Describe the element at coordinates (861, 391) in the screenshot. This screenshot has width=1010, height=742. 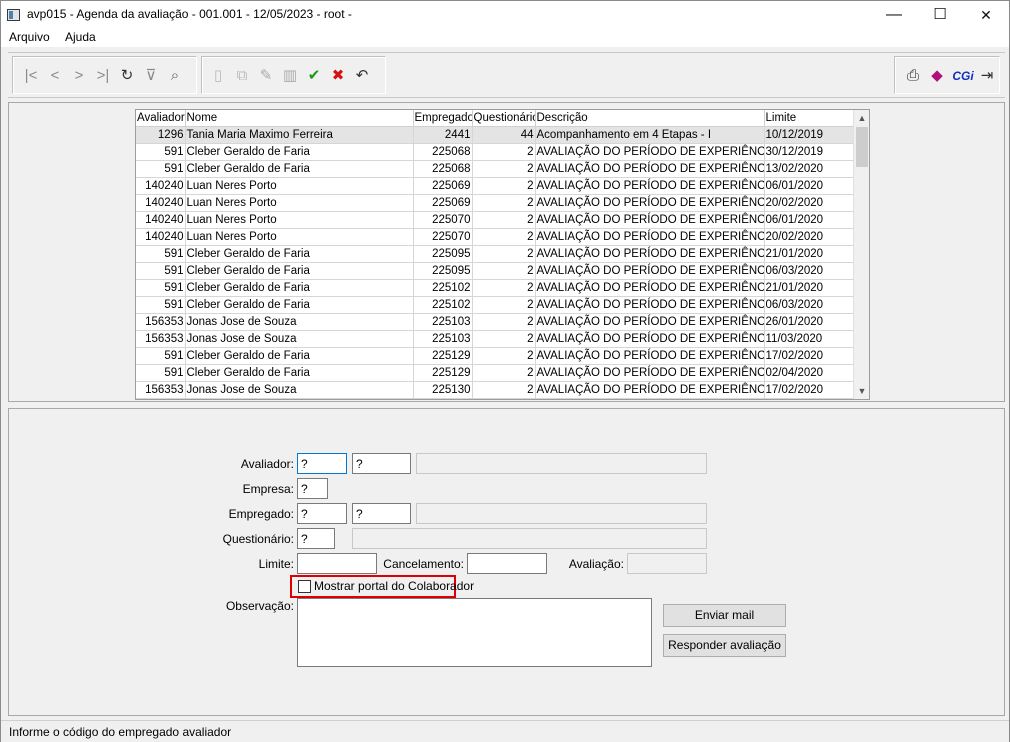
I see `scroll-down-icon: ▼` at that location.